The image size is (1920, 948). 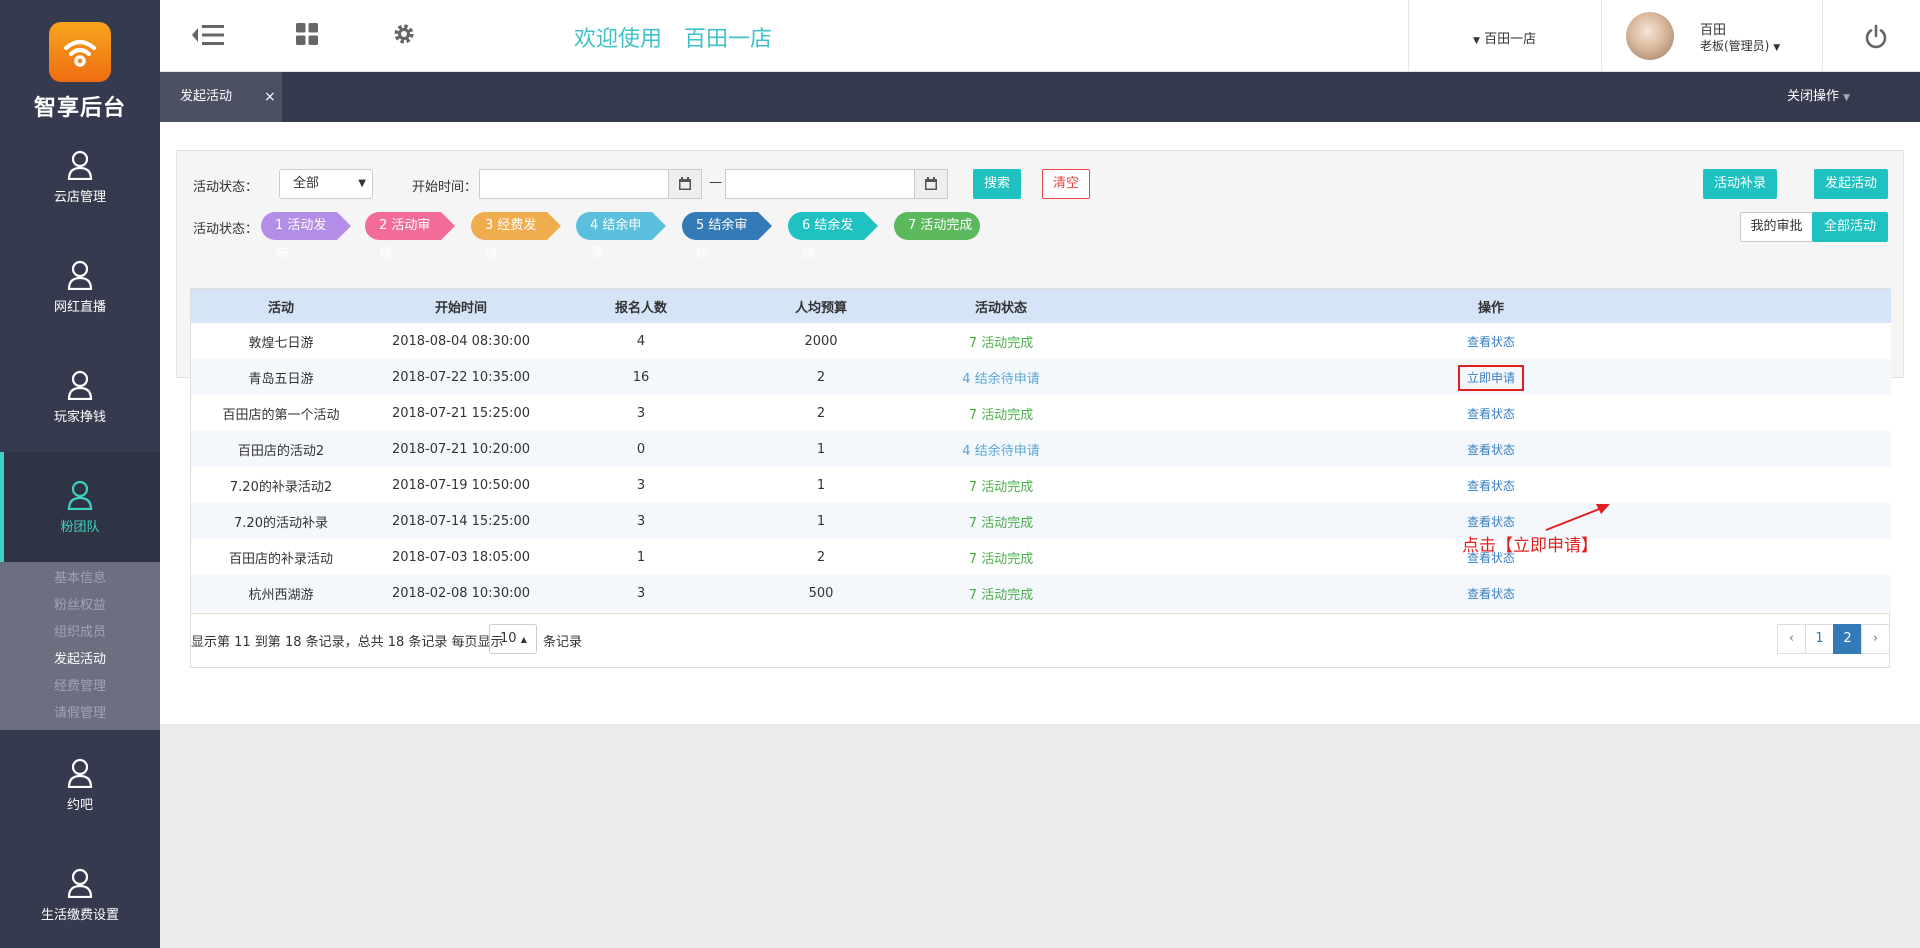 What do you see at coordinates (461, 485) in the screenshot?
I see `start-time: 2018-07-19 10:50:00` at bounding box center [461, 485].